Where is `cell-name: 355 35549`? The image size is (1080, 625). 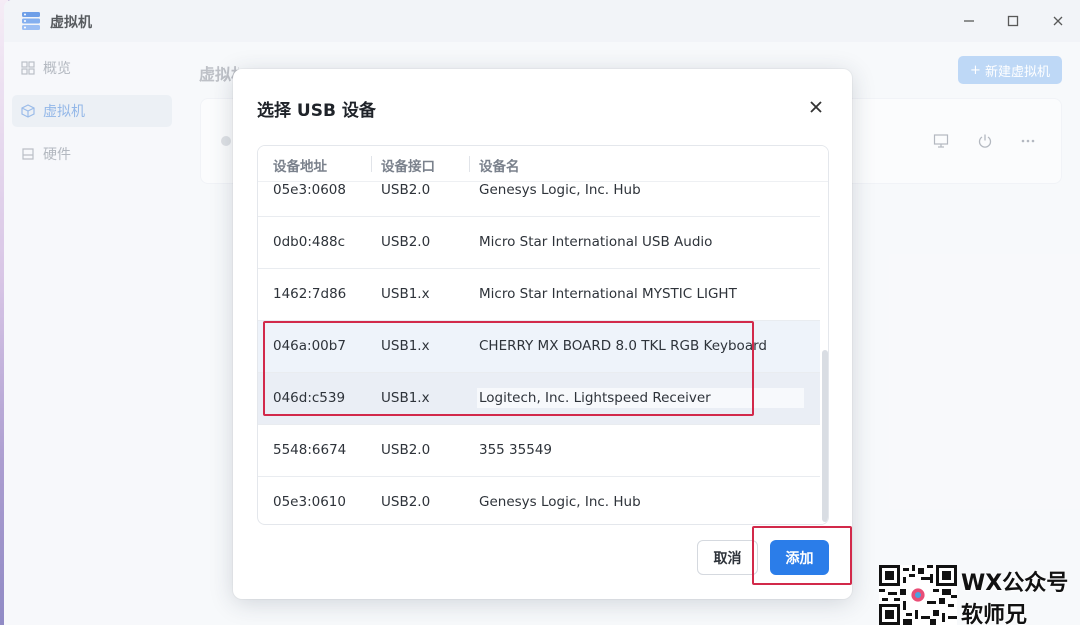 cell-name: 355 35549 is located at coordinates (516, 450).